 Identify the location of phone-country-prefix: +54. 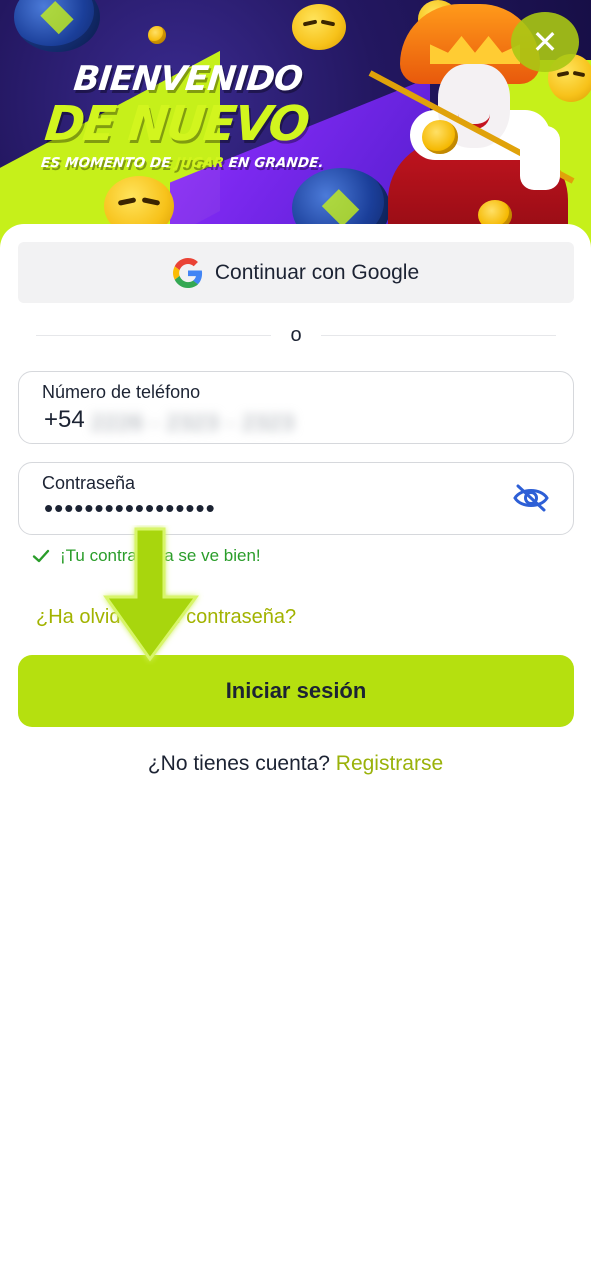
(64, 419).